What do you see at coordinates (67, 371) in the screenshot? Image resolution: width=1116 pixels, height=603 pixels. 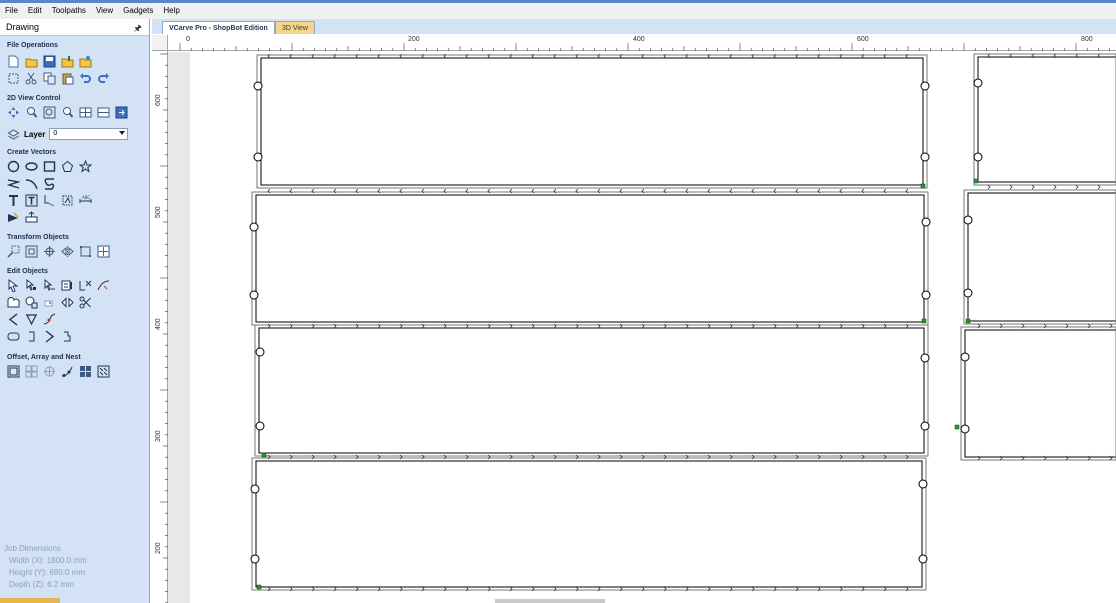 I see `copy-along-vector-icon` at bounding box center [67, 371].